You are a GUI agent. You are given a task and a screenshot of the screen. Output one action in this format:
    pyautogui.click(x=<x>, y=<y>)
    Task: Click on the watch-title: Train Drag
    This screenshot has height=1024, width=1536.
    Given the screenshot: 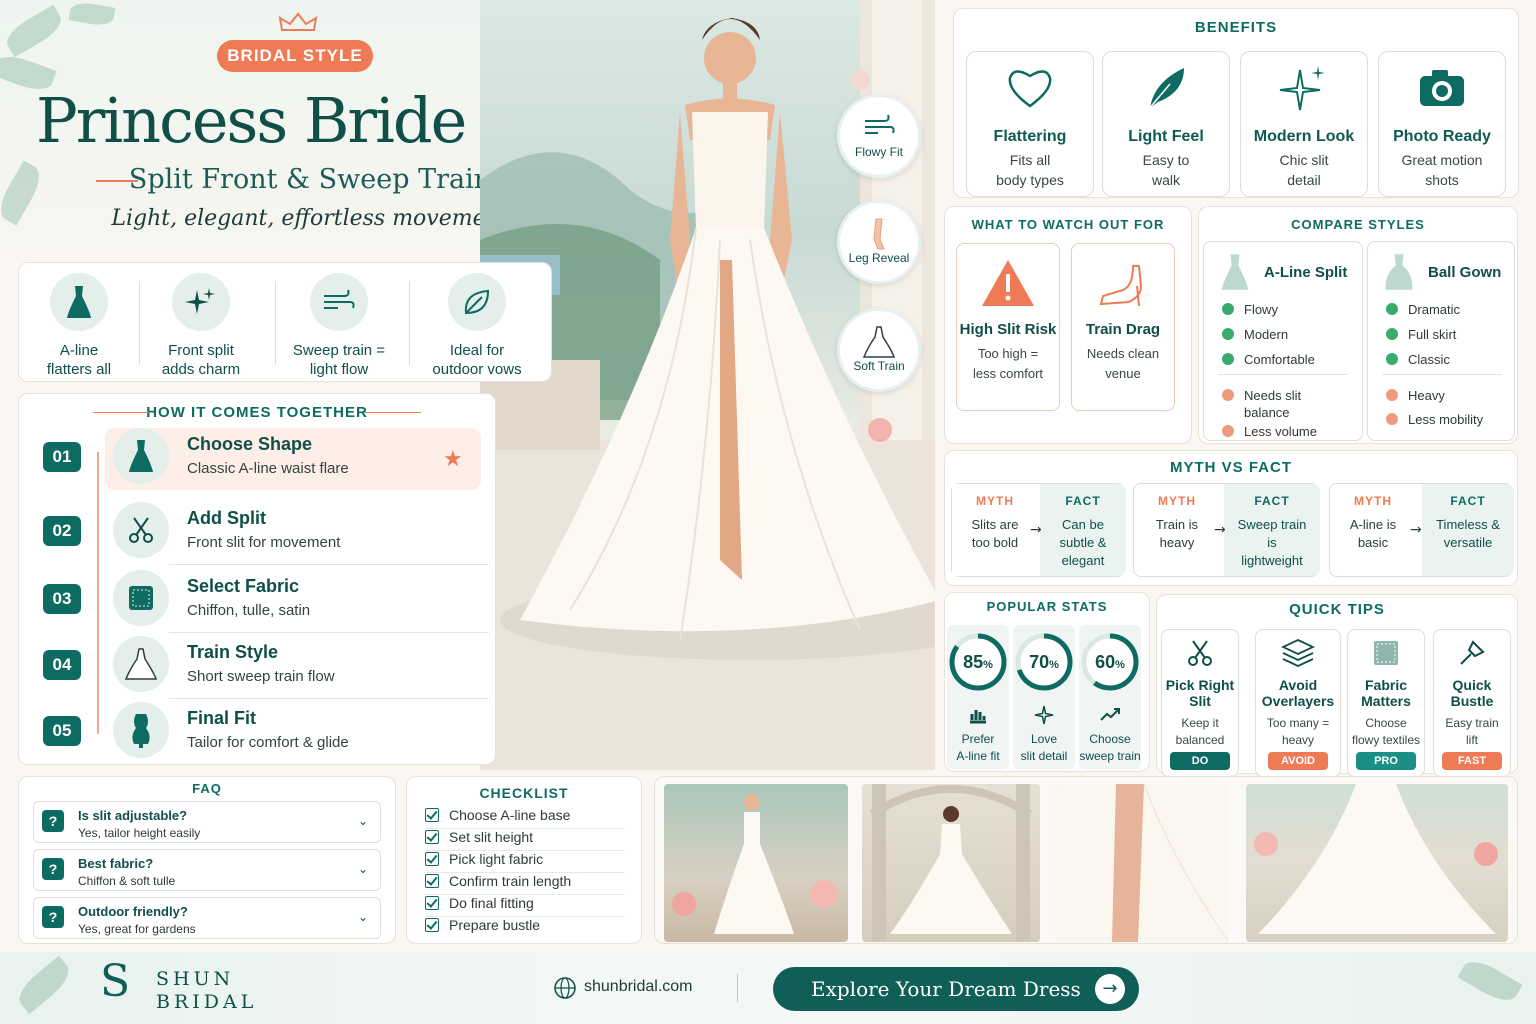 What is the action you would take?
    pyautogui.click(x=1123, y=329)
    